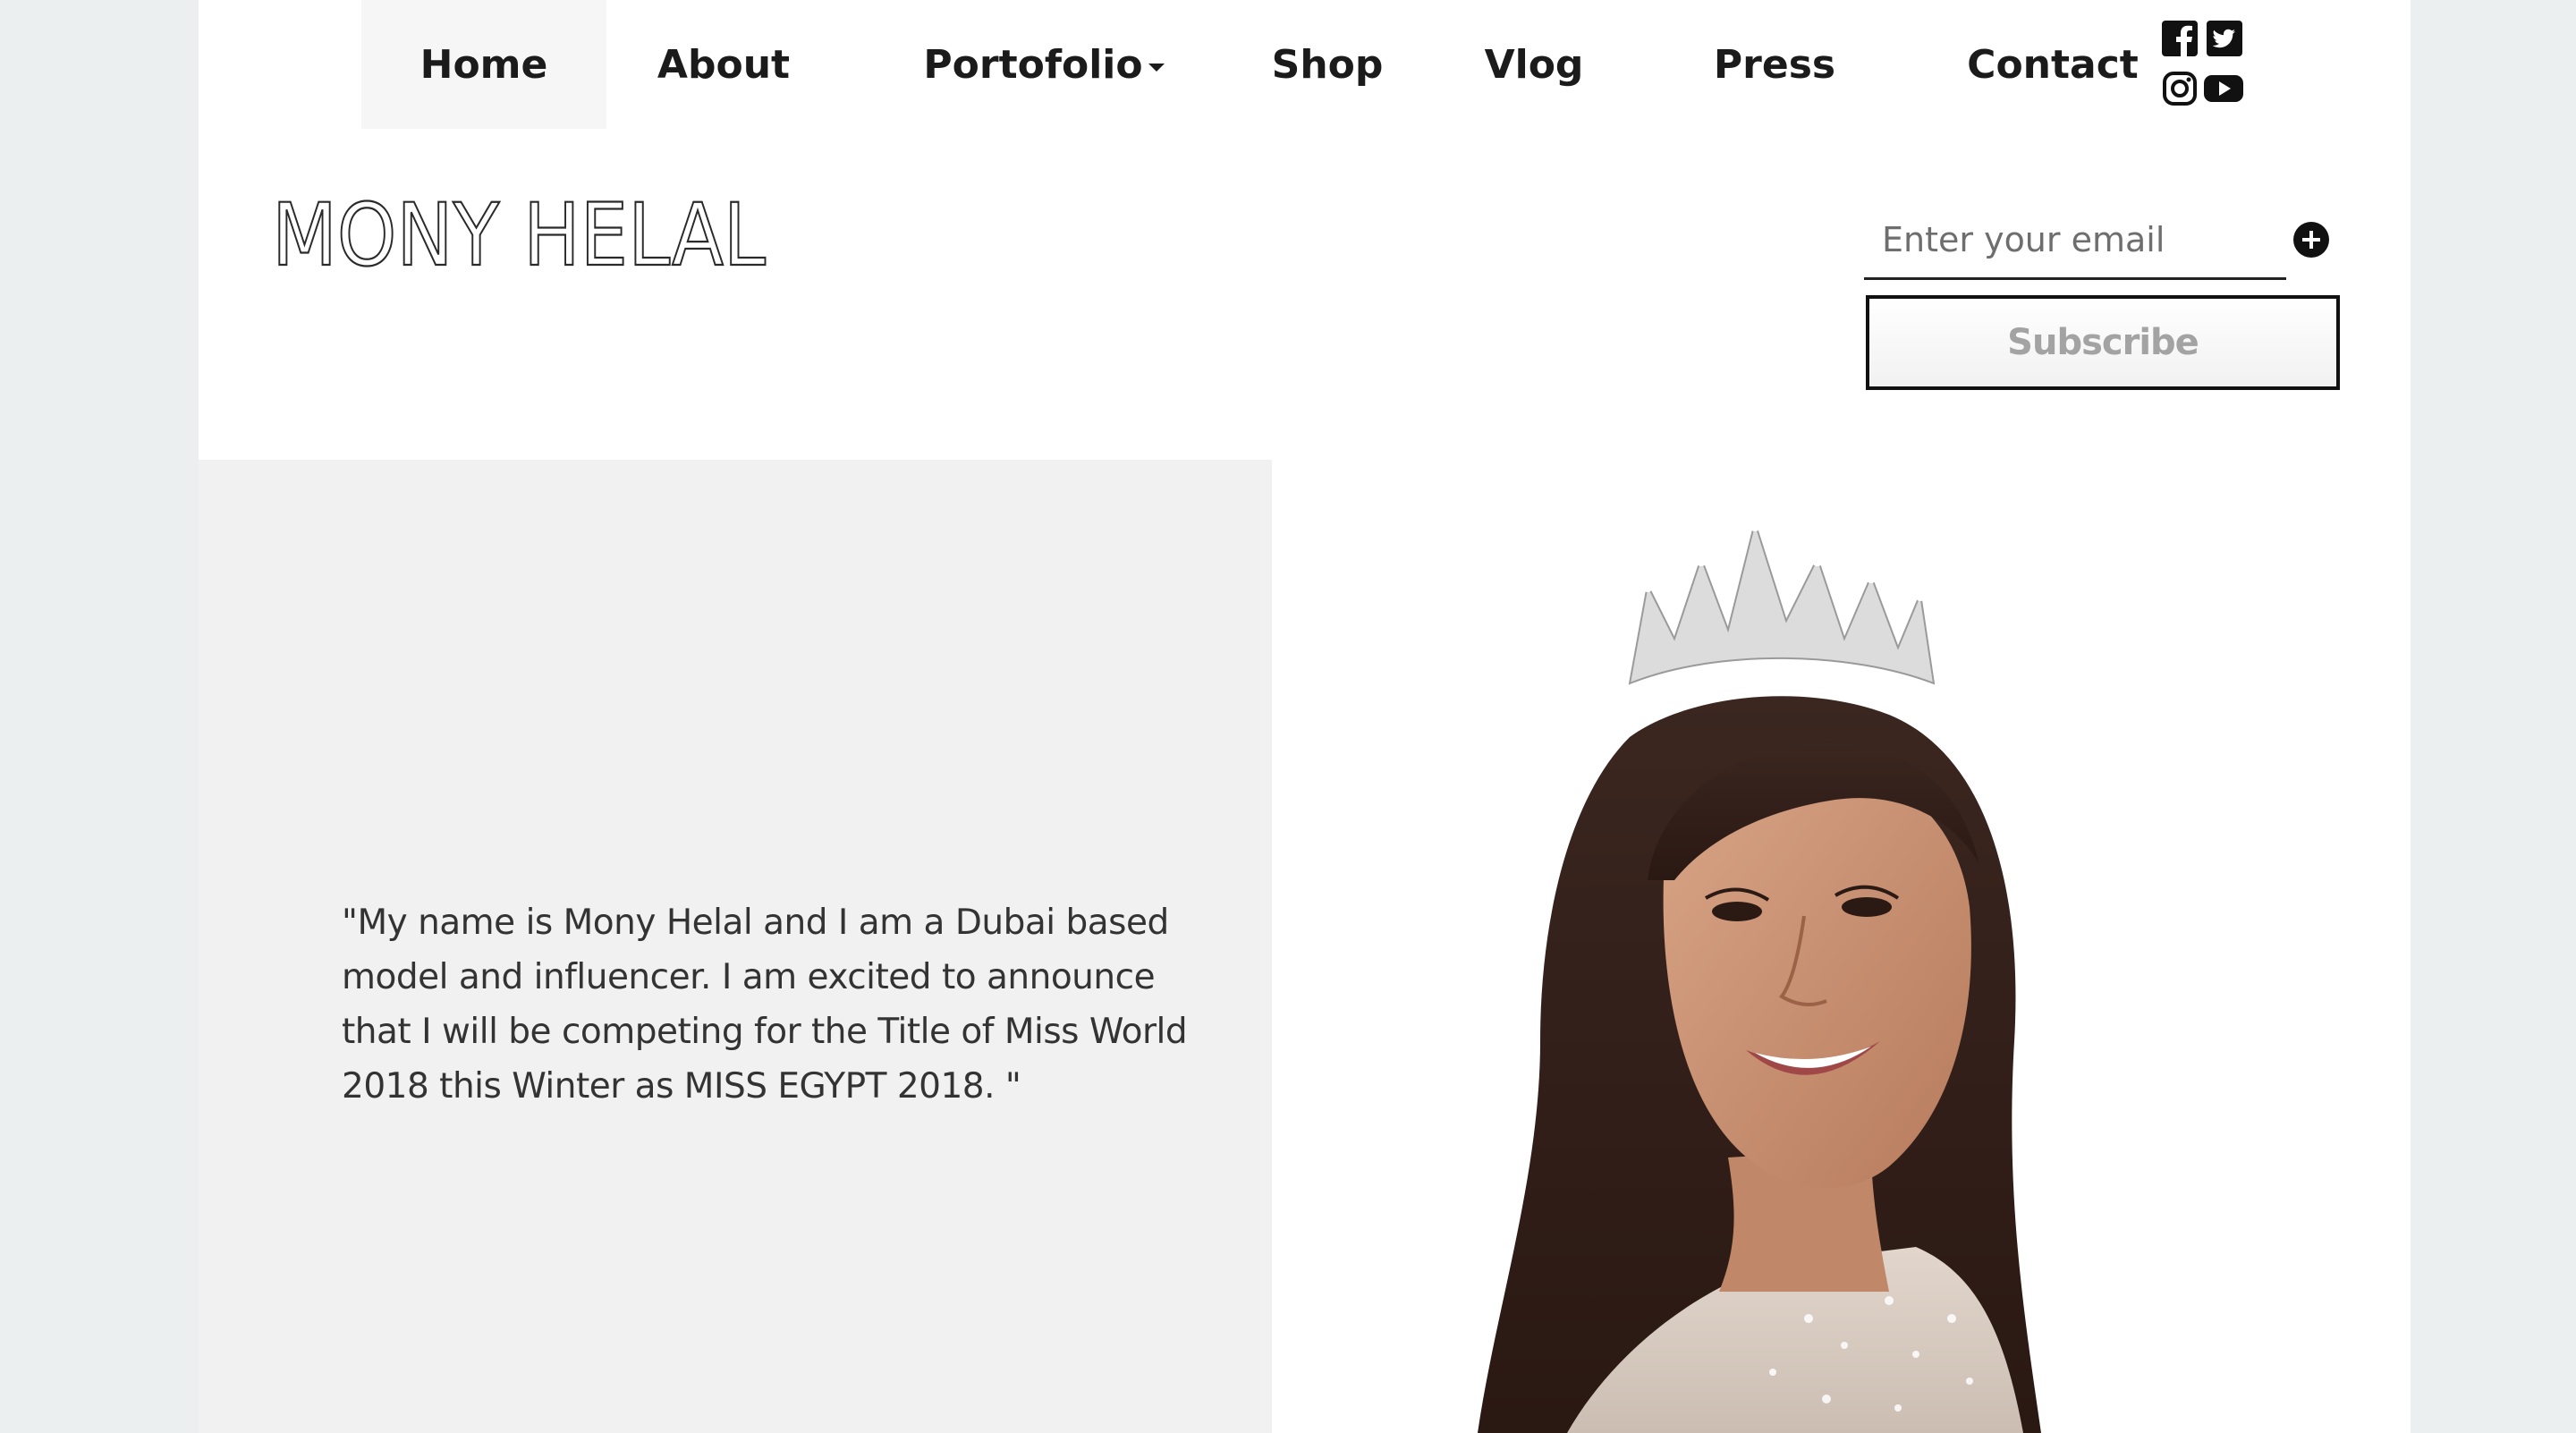  I want to click on nav-item-home: Home, so click(483, 64).